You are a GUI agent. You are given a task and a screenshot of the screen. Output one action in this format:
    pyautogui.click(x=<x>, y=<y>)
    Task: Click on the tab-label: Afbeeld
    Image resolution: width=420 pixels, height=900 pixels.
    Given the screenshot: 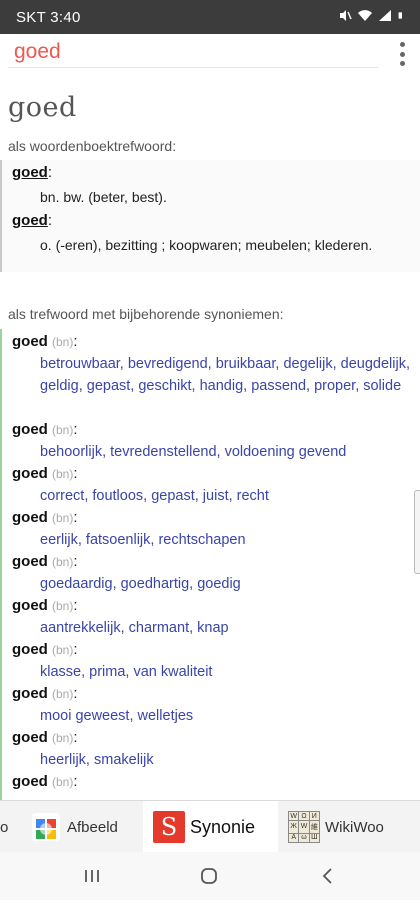 What is the action you would take?
    pyautogui.click(x=92, y=827)
    